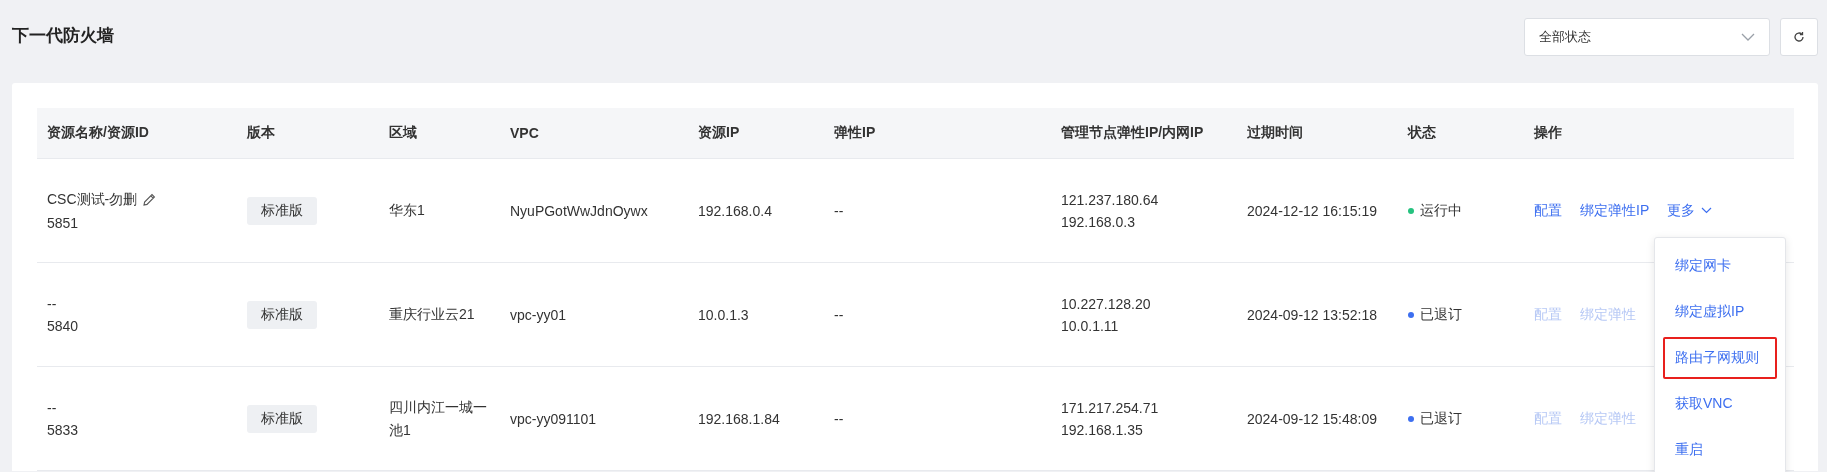 The image size is (1827, 472). Describe the element at coordinates (723, 314) in the screenshot. I see `resource-ip: 10.0.1.3` at that location.